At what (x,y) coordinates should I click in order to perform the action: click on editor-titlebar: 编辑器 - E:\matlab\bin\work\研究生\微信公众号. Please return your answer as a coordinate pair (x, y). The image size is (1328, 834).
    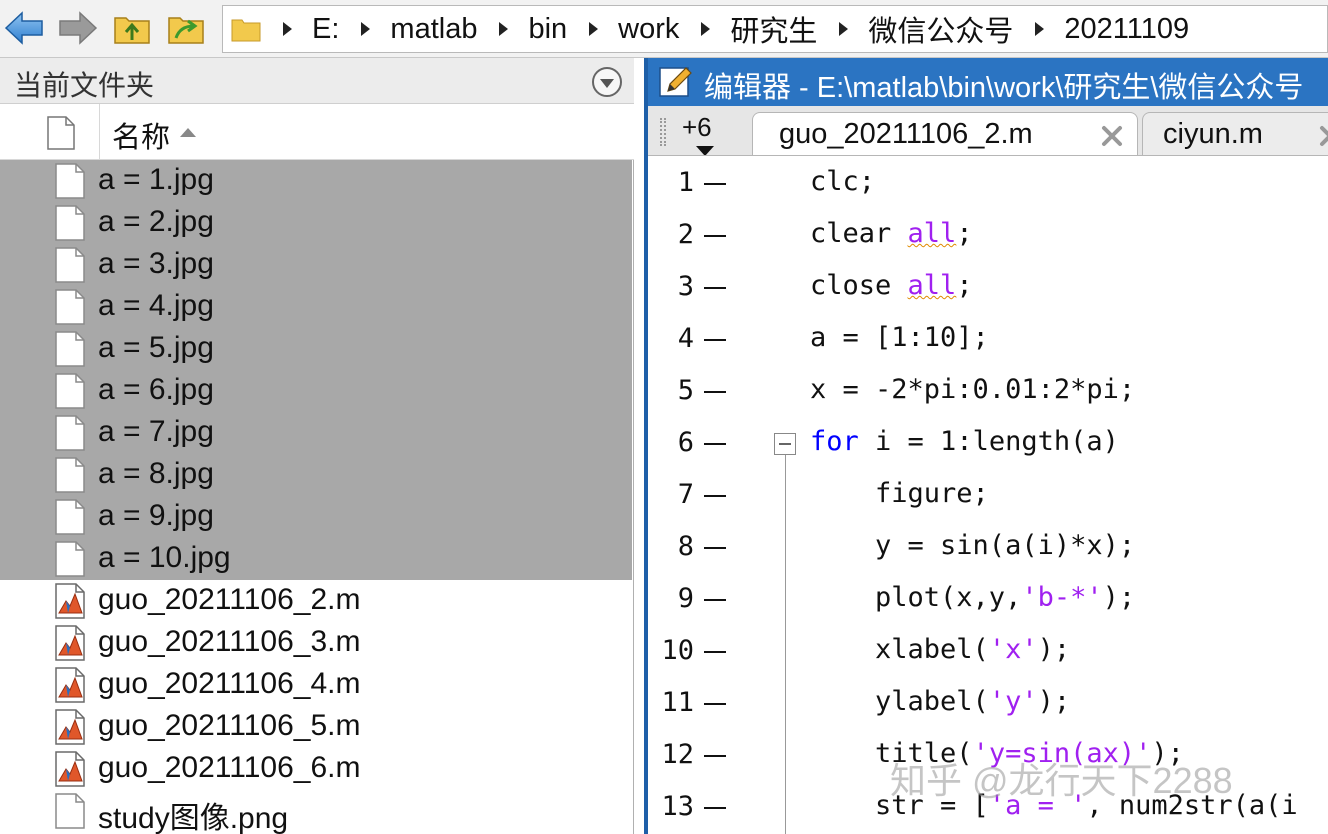
    Looking at the image, I should click on (988, 82).